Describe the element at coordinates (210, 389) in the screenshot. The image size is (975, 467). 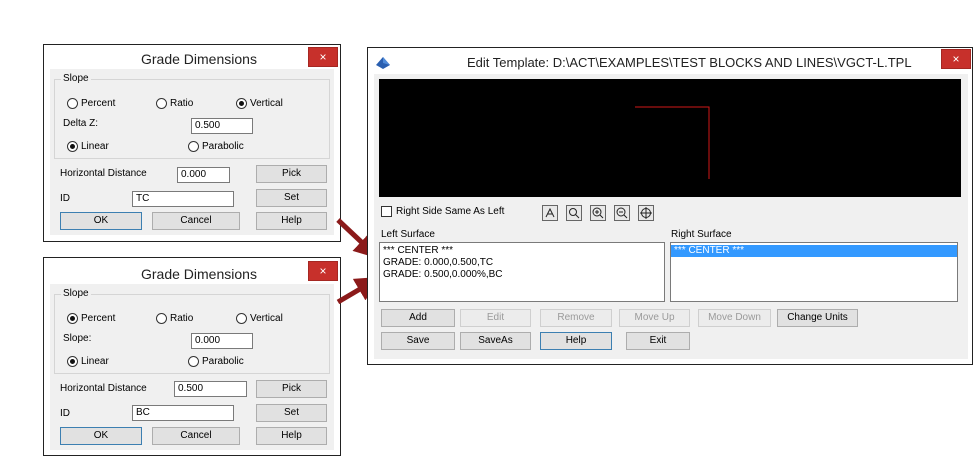
I see `horizontal-distance-input: 0.500` at that location.